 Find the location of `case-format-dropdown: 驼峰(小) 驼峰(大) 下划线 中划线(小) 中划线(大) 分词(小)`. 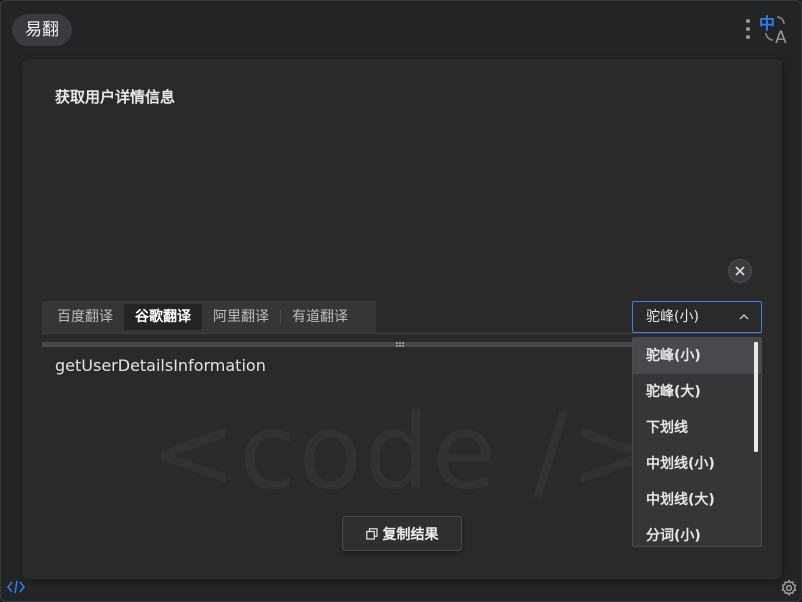

case-format-dropdown: 驼峰(小) 驼峰(大) 下划线 中划线(小) 中划线(大) 分词(小) is located at coordinates (697, 442).